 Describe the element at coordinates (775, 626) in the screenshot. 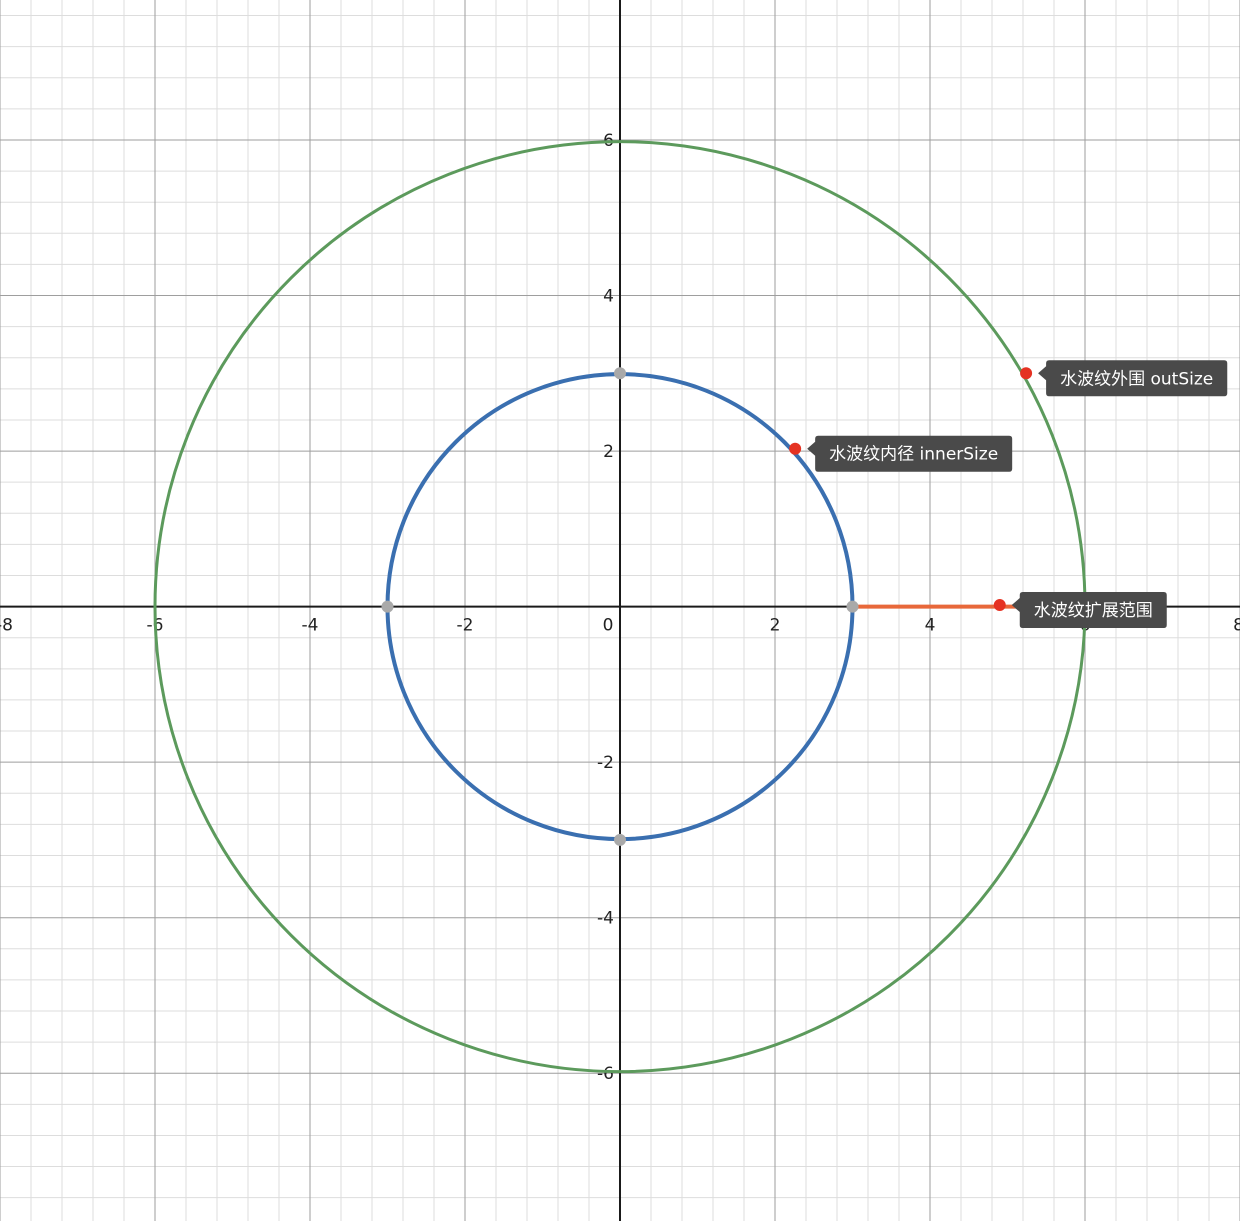

I see `x-tick-label: 2` at that location.